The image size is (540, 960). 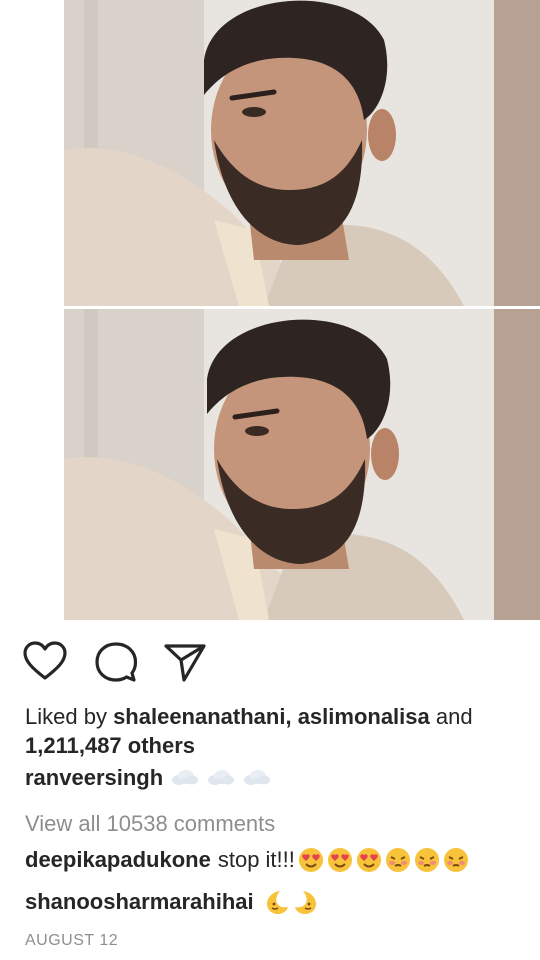 I want to click on share-button, so click(x=184, y=662).